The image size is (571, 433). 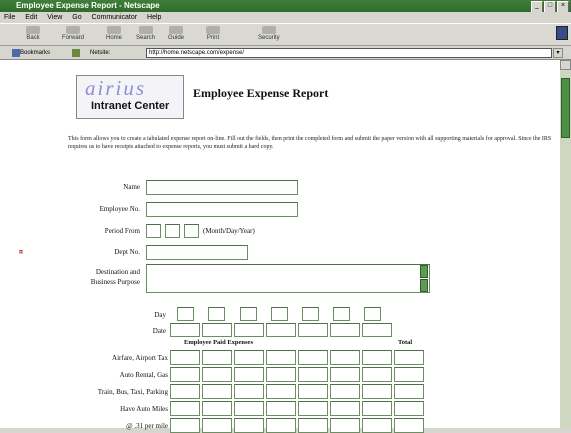 What do you see at coordinates (76, 17) in the screenshot?
I see `menu-go: Go` at bounding box center [76, 17].